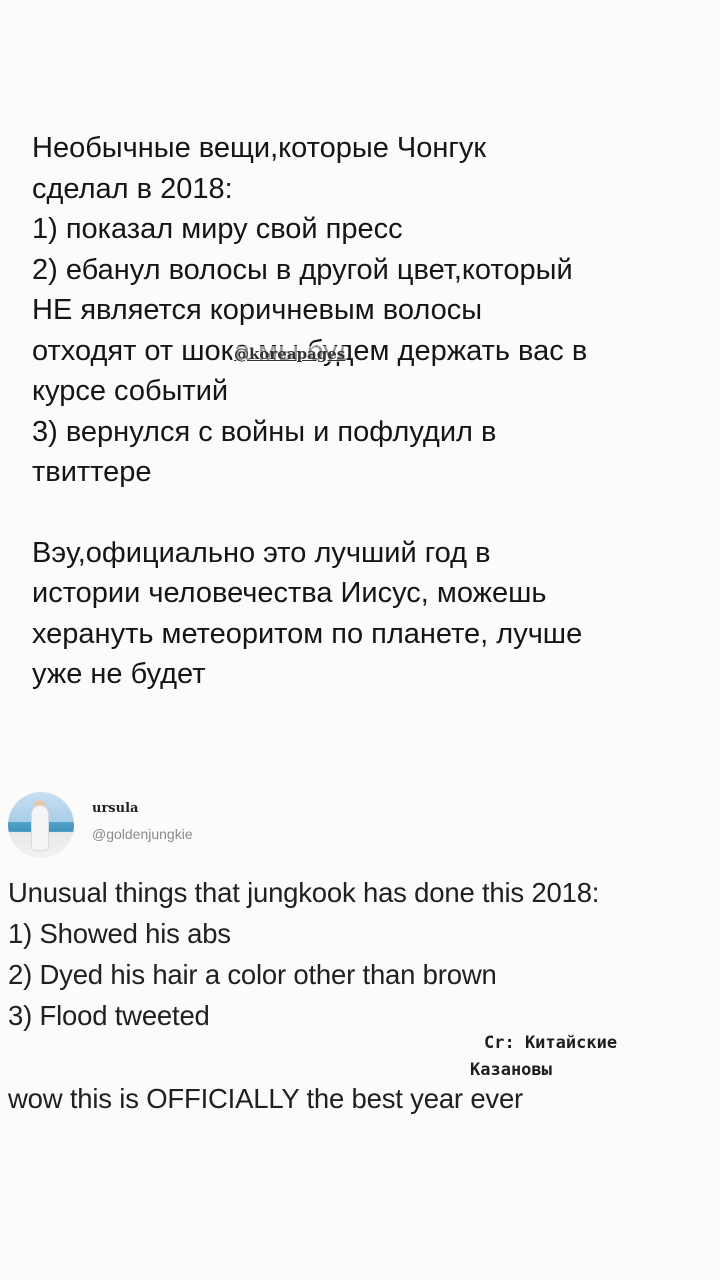  I want to click on translation-title: сделал в 2018:, so click(132, 188).